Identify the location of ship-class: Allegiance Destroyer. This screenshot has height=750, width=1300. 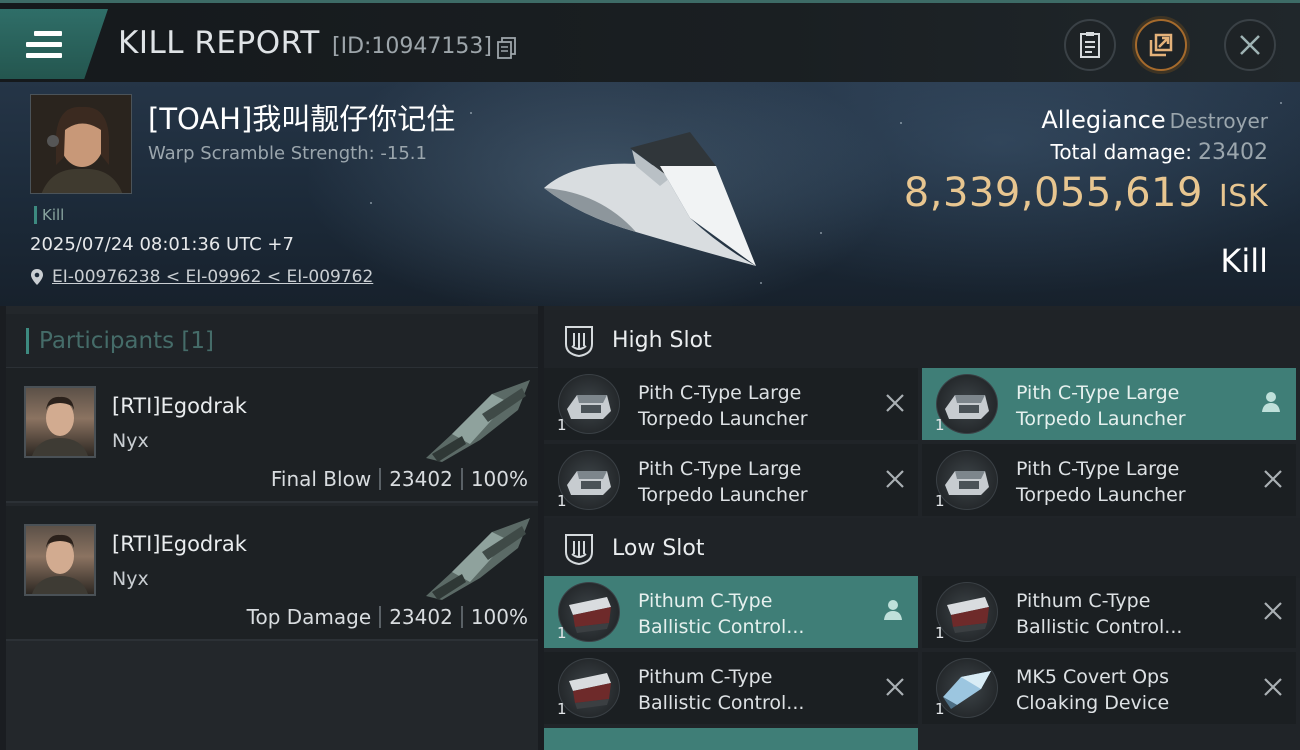
(1154, 120).